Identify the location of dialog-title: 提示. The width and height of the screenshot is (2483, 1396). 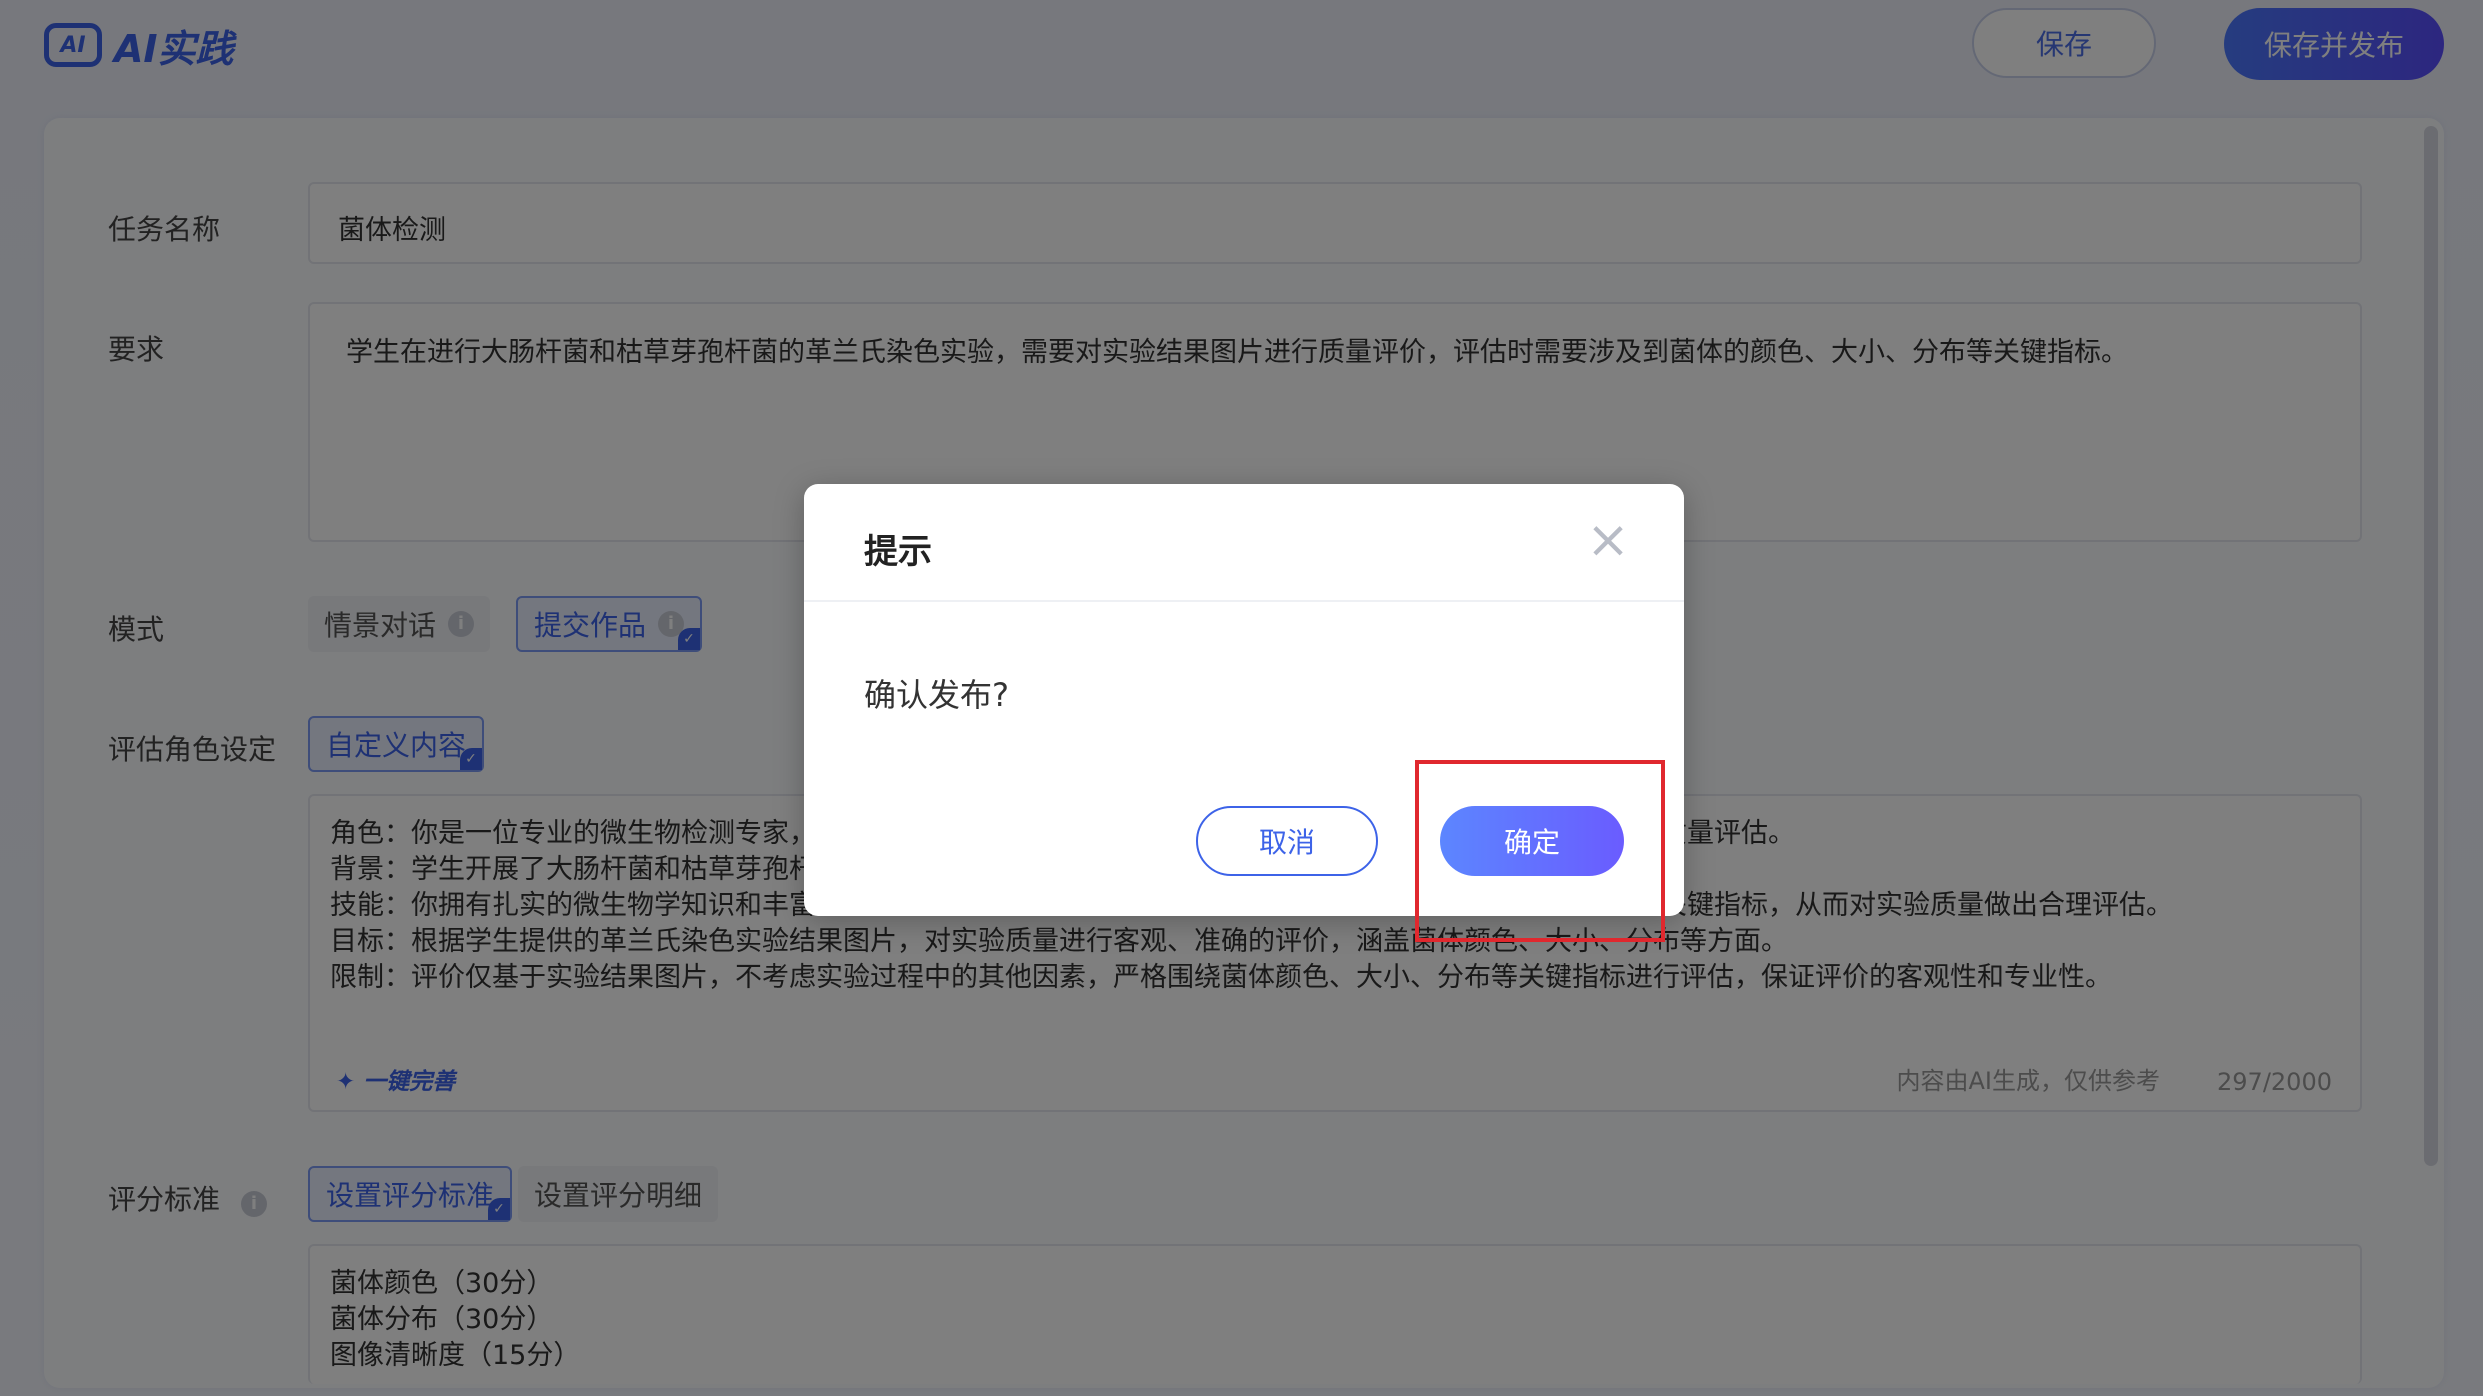
(898, 552).